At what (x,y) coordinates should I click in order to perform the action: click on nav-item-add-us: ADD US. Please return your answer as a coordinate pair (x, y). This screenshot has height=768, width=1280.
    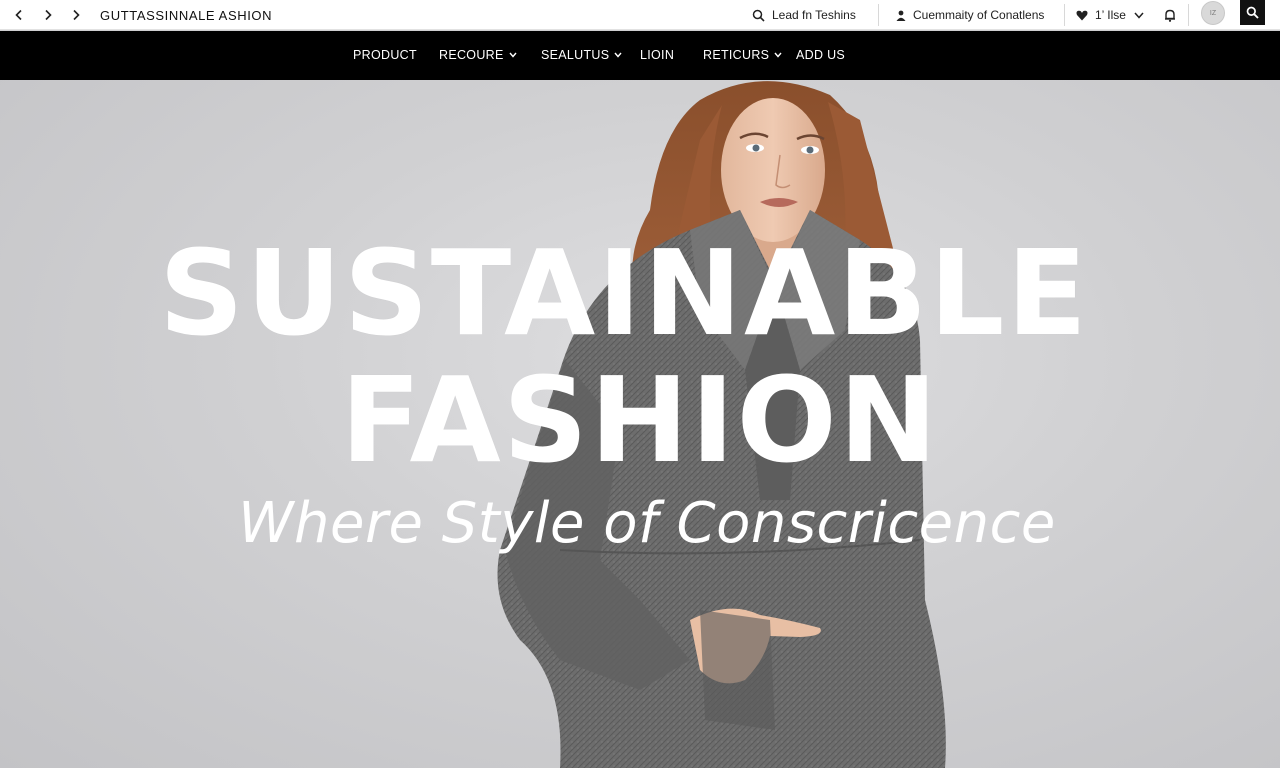
    Looking at the image, I should click on (820, 55).